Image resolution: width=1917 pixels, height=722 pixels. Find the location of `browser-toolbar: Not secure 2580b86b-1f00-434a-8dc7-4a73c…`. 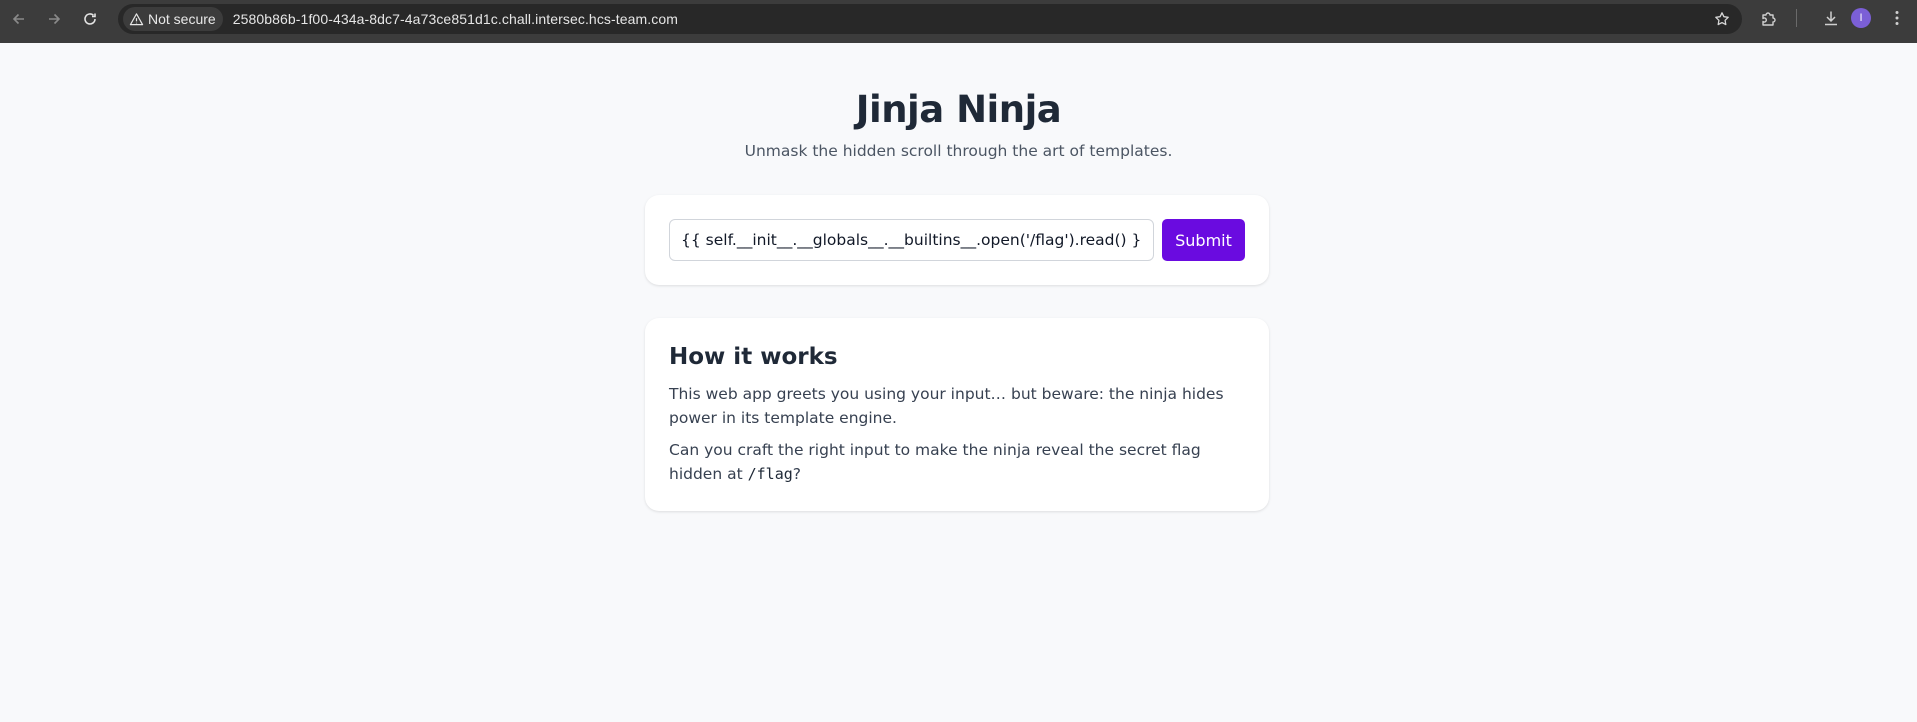

browser-toolbar: Not secure 2580b86b-1f00-434a-8dc7-4a73c… is located at coordinates (958, 21).